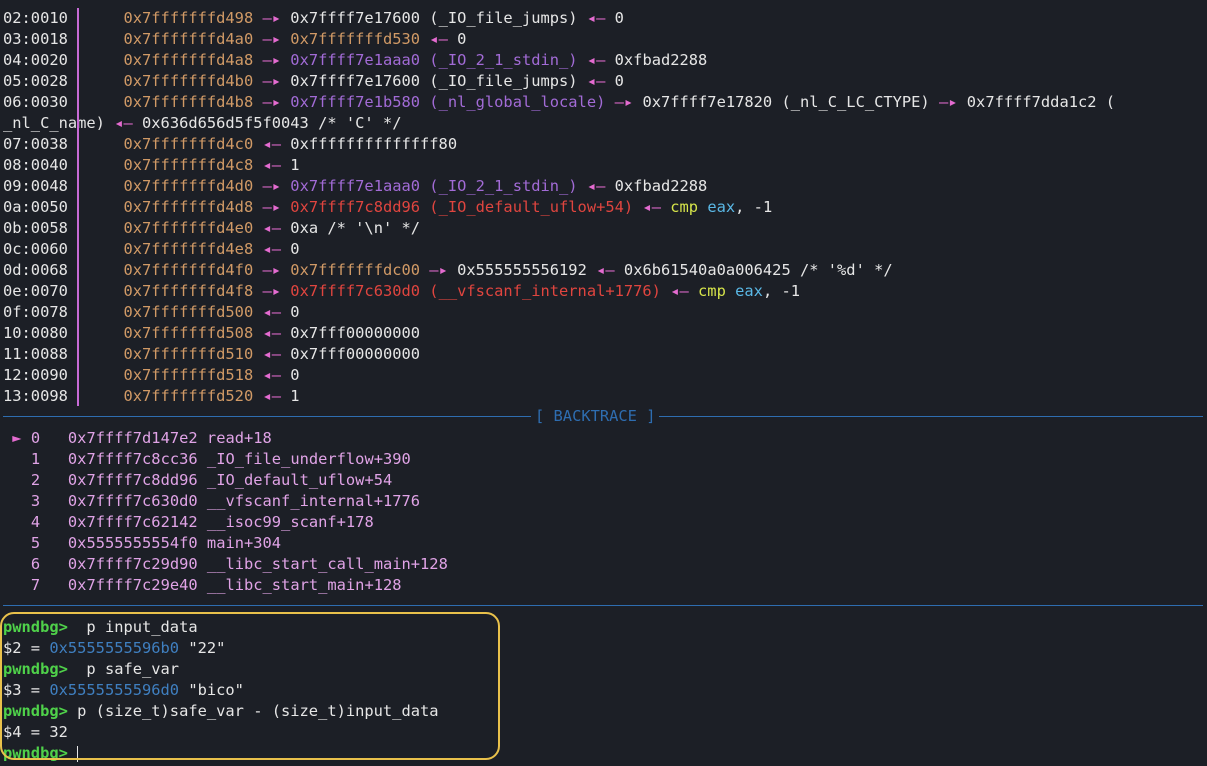 The width and height of the screenshot is (1207, 766). Describe the element at coordinates (188, 207) in the screenshot. I see `stack-address: 0x7fffffffd4d8` at that location.